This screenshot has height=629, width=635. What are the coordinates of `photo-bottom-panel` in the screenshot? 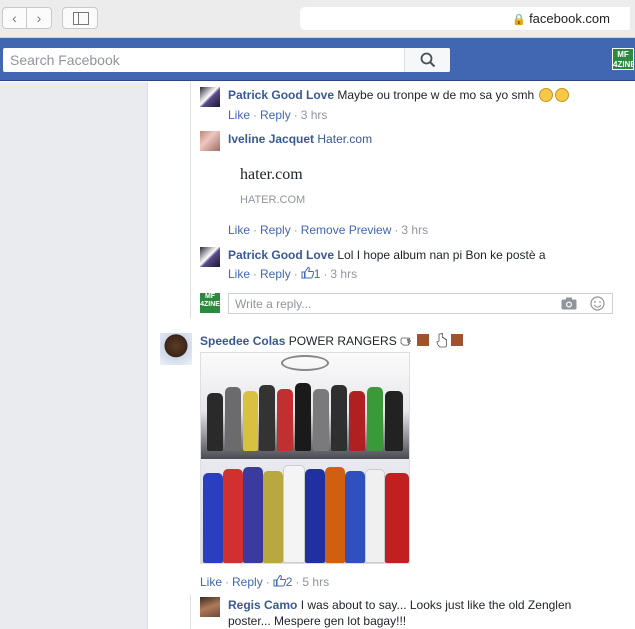 It's located at (305, 511).